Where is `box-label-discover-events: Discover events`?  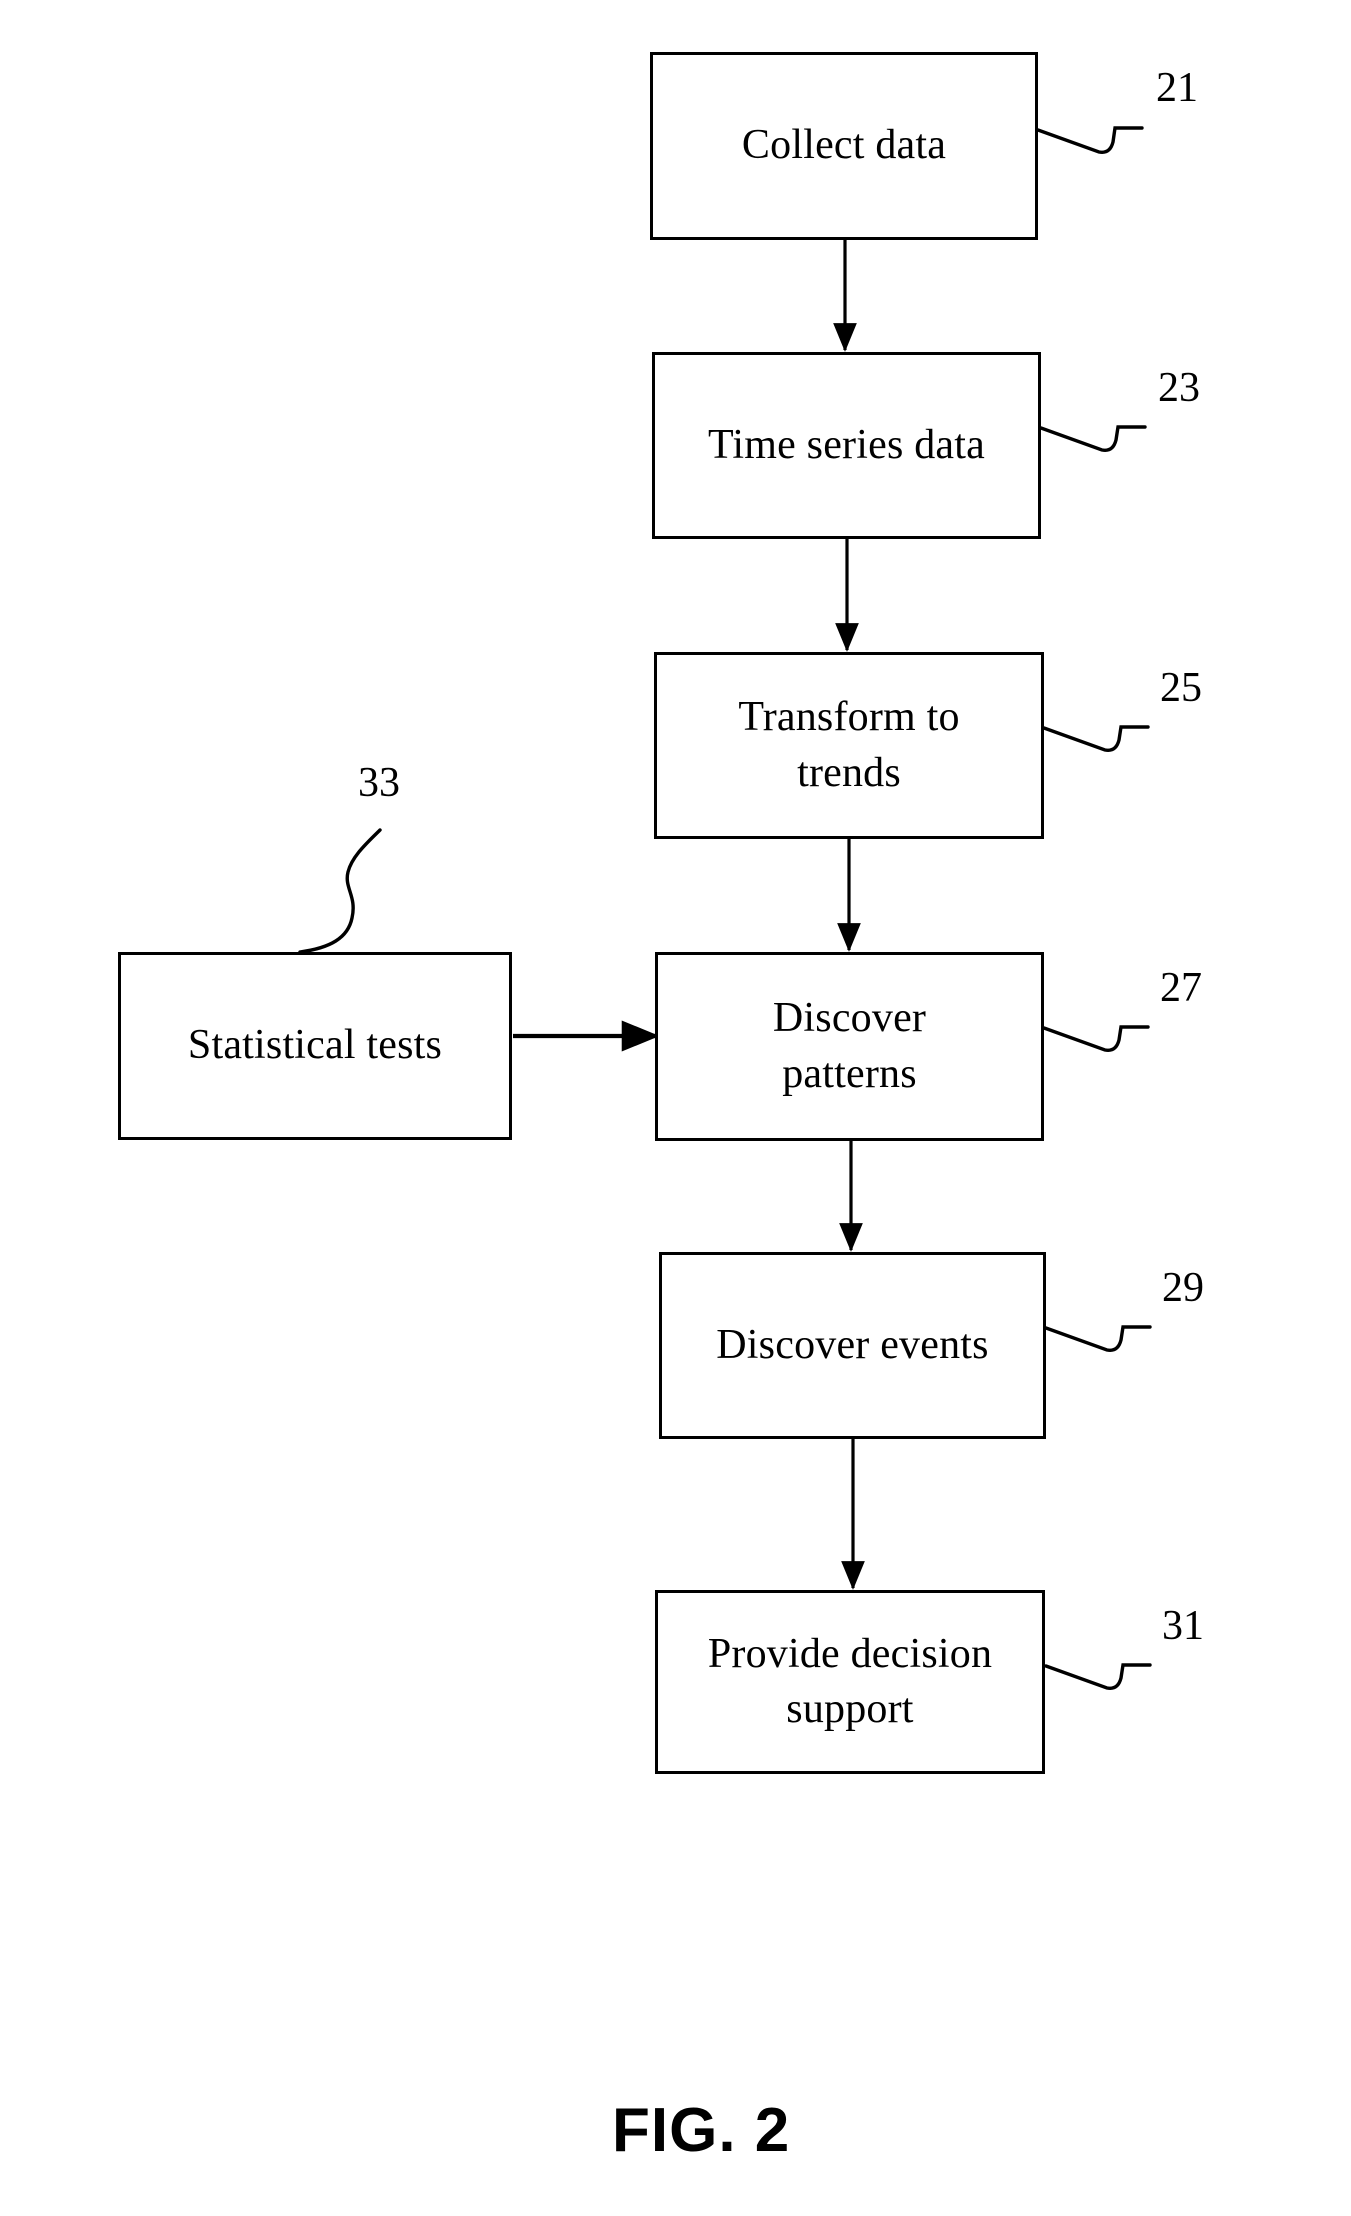
box-label-discover-events: Discover events is located at coordinates (852, 1344).